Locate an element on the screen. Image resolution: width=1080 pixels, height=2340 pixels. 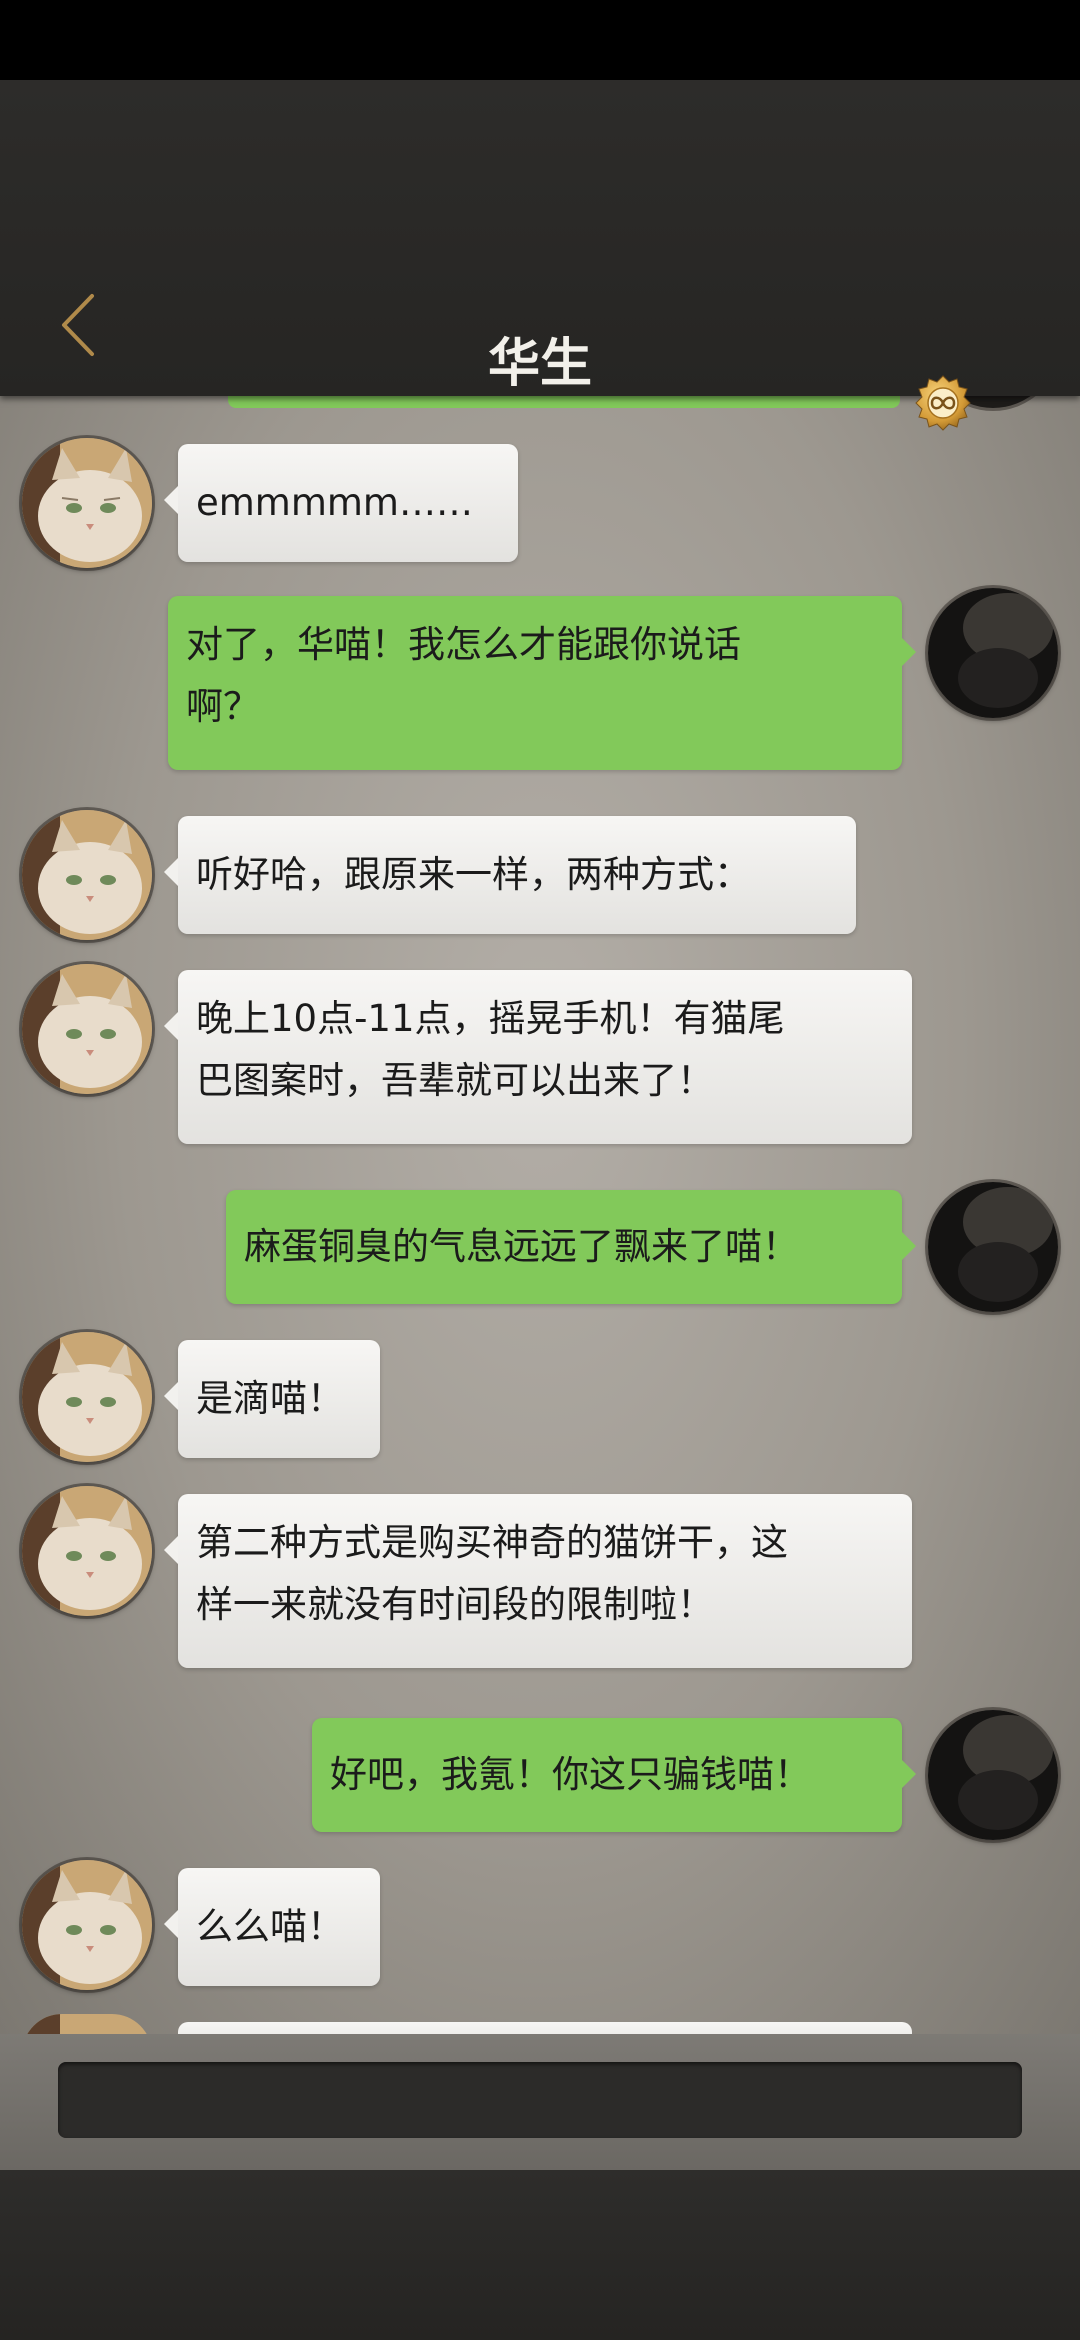
cat-message-bubble: 听好哈，跟原来一样，两种方式： is located at coordinates (510, 875).